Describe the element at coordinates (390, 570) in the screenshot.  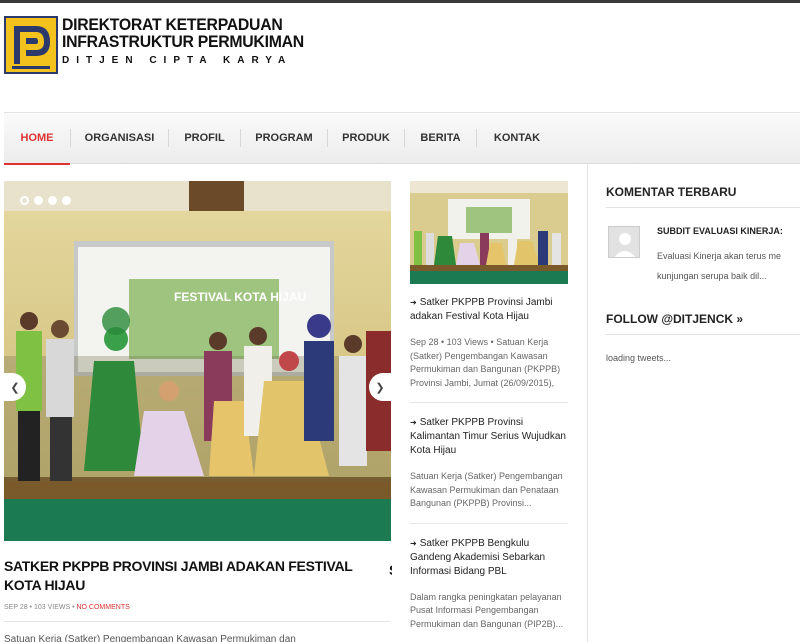
I see `next-slide-peek: S` at that location.